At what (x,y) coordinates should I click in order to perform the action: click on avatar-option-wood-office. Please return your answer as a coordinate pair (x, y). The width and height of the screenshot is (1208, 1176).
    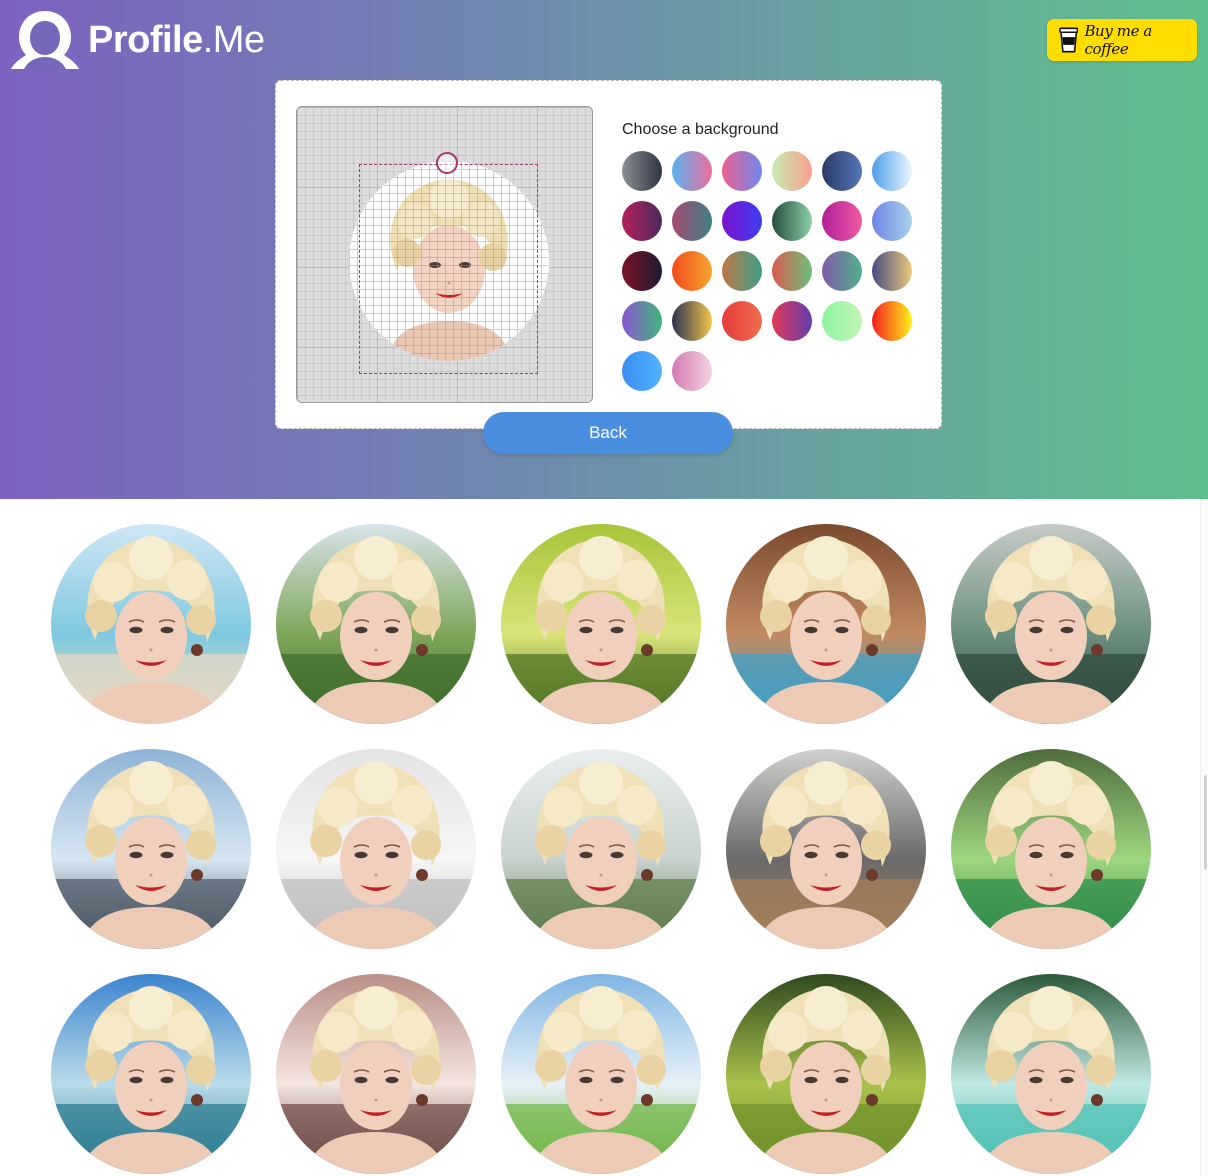
    Looking at the image, I should click on (826, 849).